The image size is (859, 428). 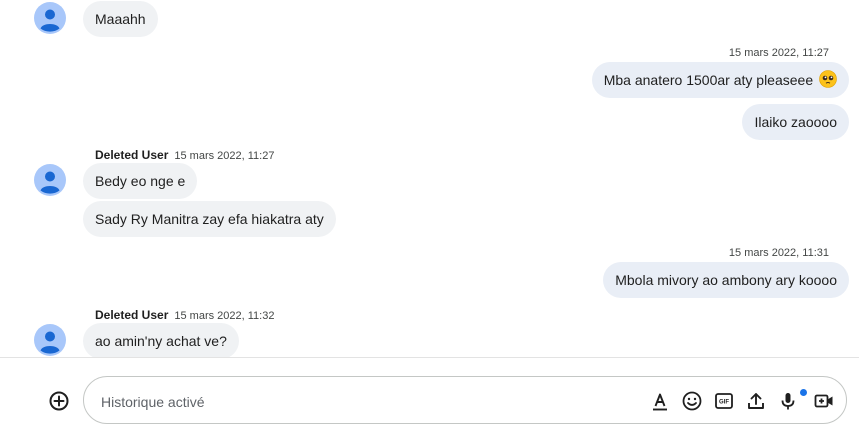 I want to click on message-bubble-incoming: Sady Ry Manitra zay efa hiakatra aty, so click(x=209, y=219).